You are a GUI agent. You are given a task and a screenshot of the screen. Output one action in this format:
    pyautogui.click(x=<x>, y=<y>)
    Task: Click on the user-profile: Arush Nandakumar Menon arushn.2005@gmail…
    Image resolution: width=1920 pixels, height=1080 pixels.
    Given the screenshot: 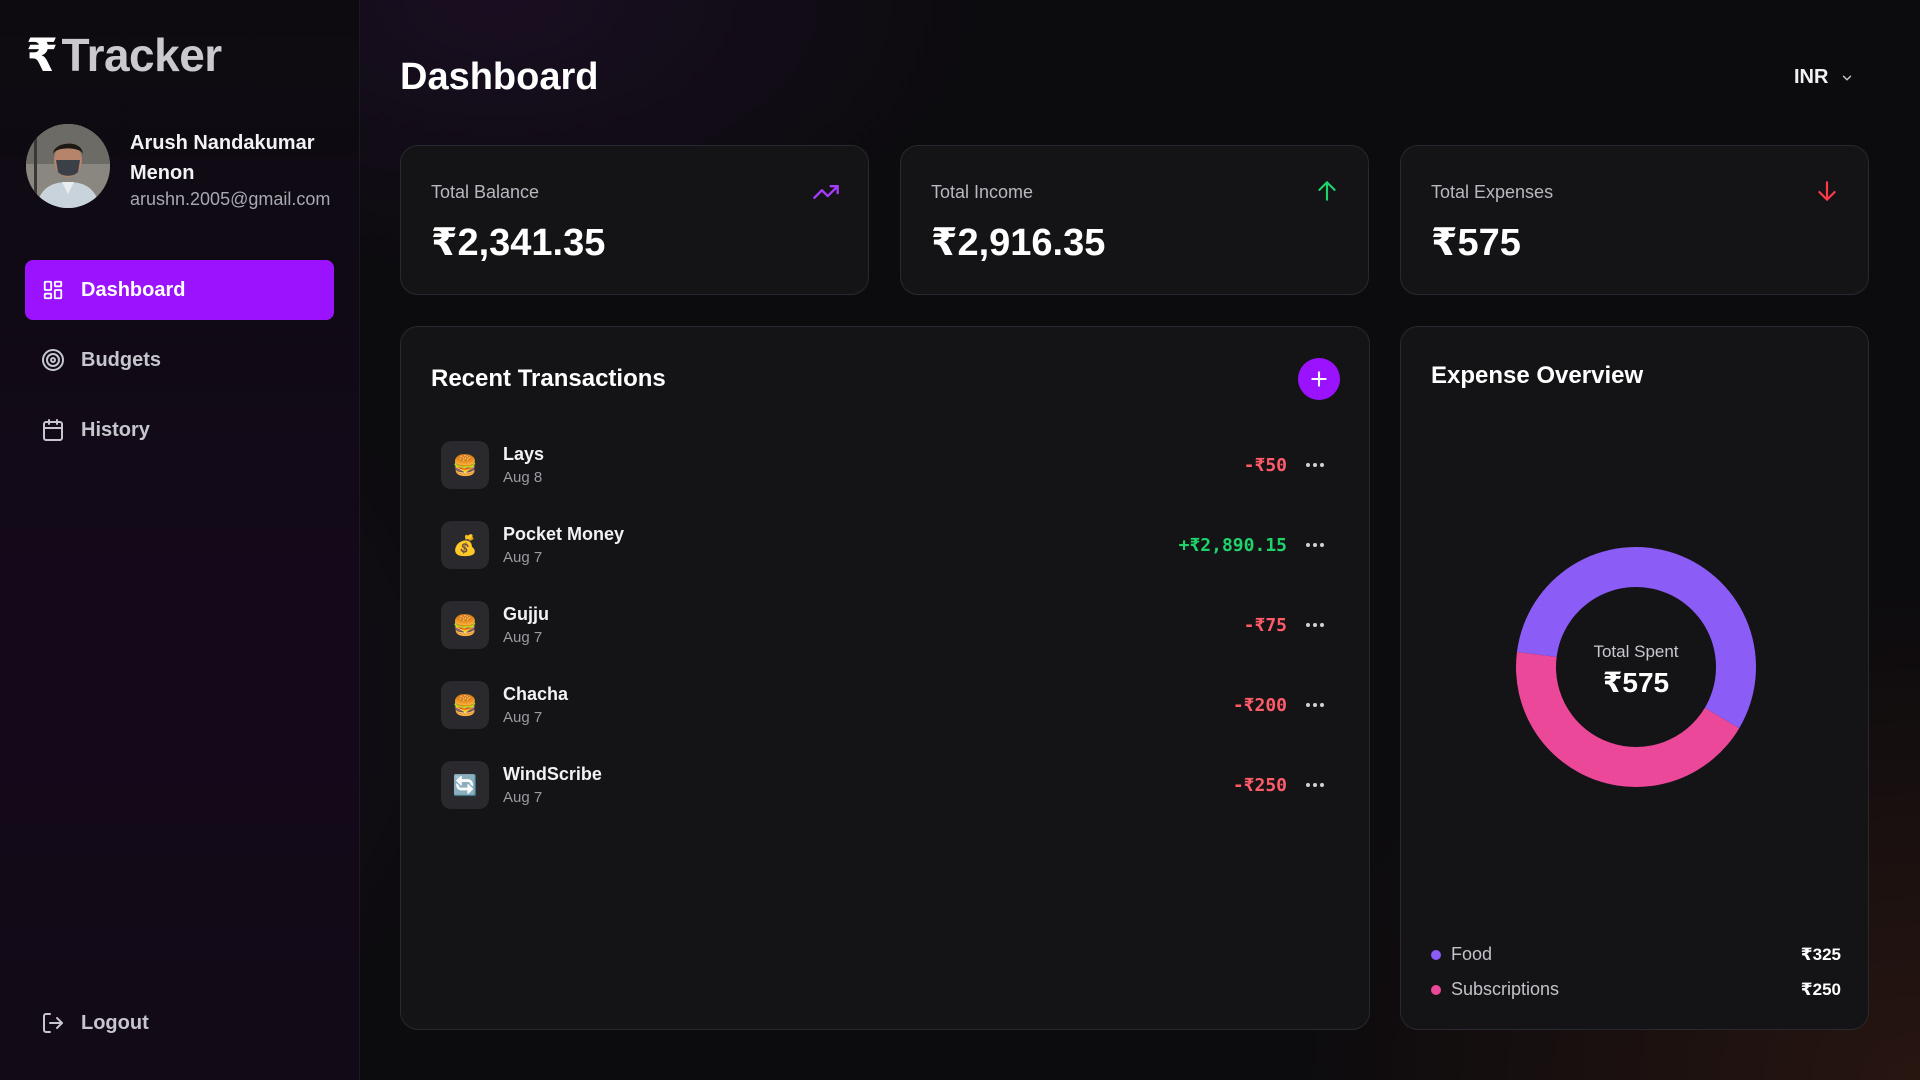 What is the action you would take?
    pyautogui.click(x=178, y=167)
    